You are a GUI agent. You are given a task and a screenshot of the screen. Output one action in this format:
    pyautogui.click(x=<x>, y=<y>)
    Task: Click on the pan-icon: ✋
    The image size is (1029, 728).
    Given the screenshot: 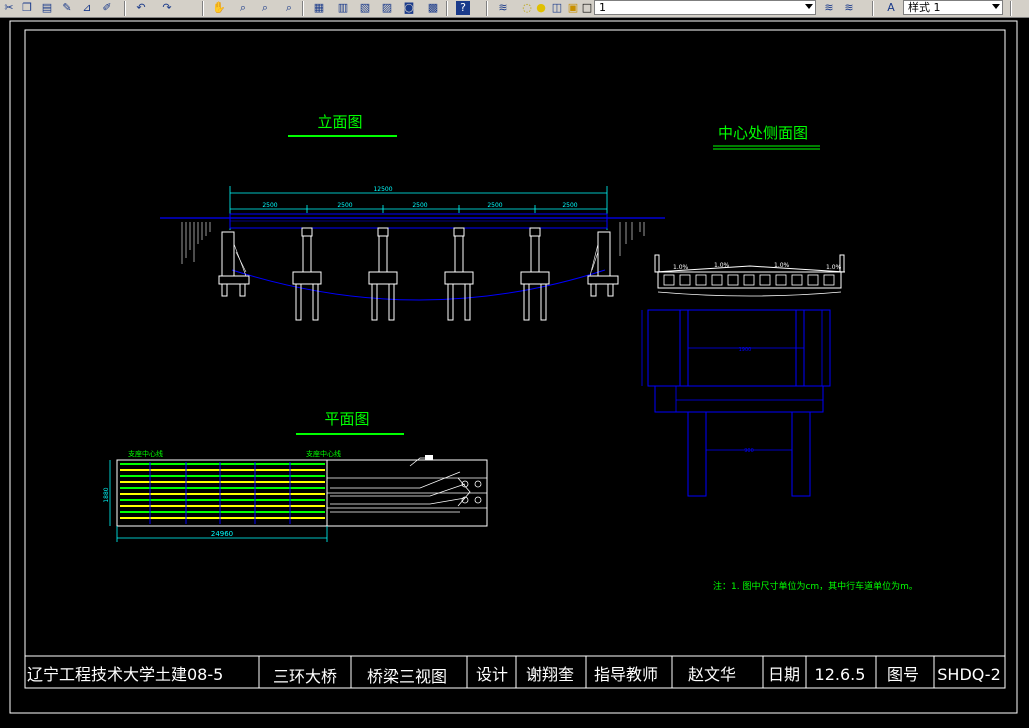 What is the action you would take?
    pyautogui.click(x=219, y=8)
    